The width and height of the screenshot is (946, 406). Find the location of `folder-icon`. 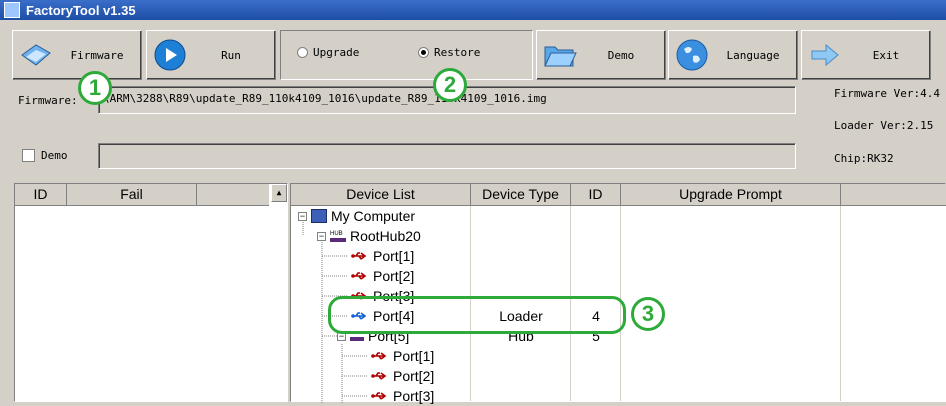

folder-icon is located at coordinates (560, 55).